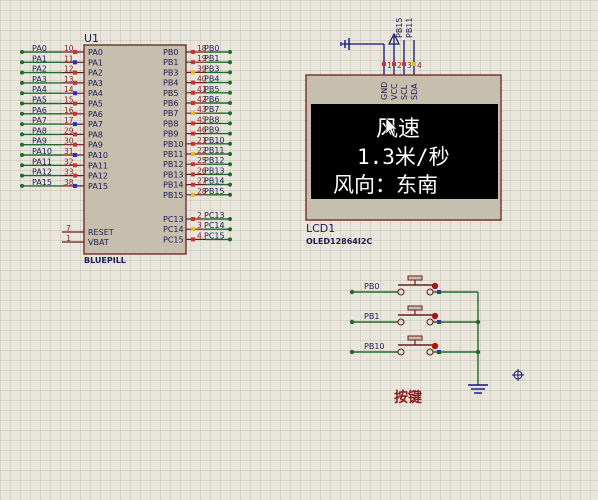 This screenshot has height=500, width=598. I want to click on pin-number: 32, so click(69, 161).